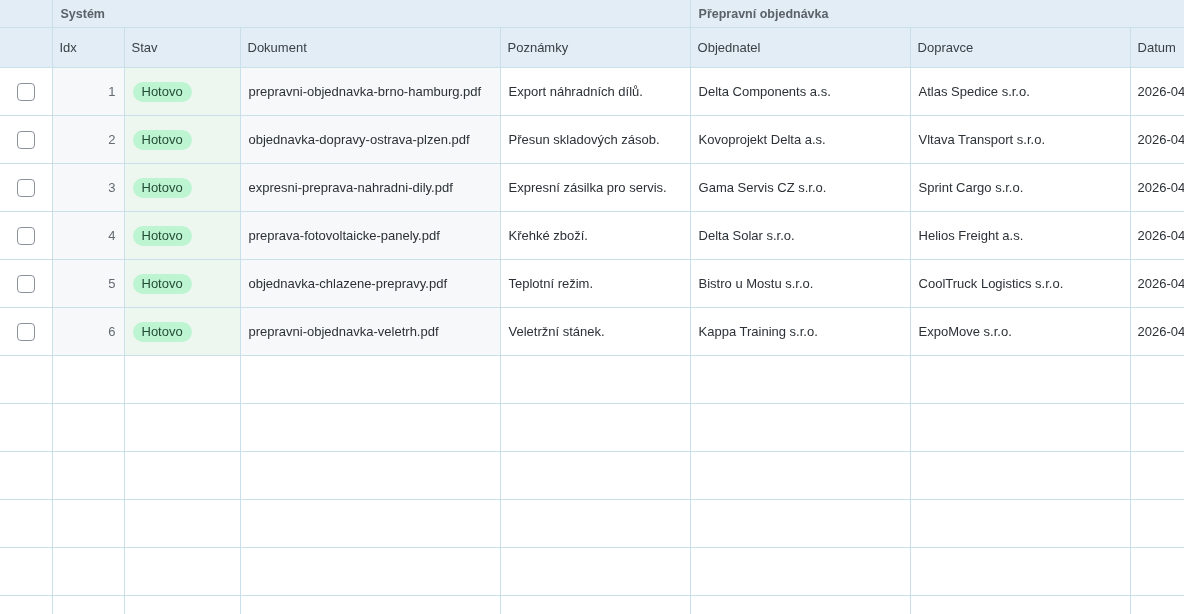  Describe the element at coordinates (112, 235) in the screenshot. I see `row-index: 4` at that location.